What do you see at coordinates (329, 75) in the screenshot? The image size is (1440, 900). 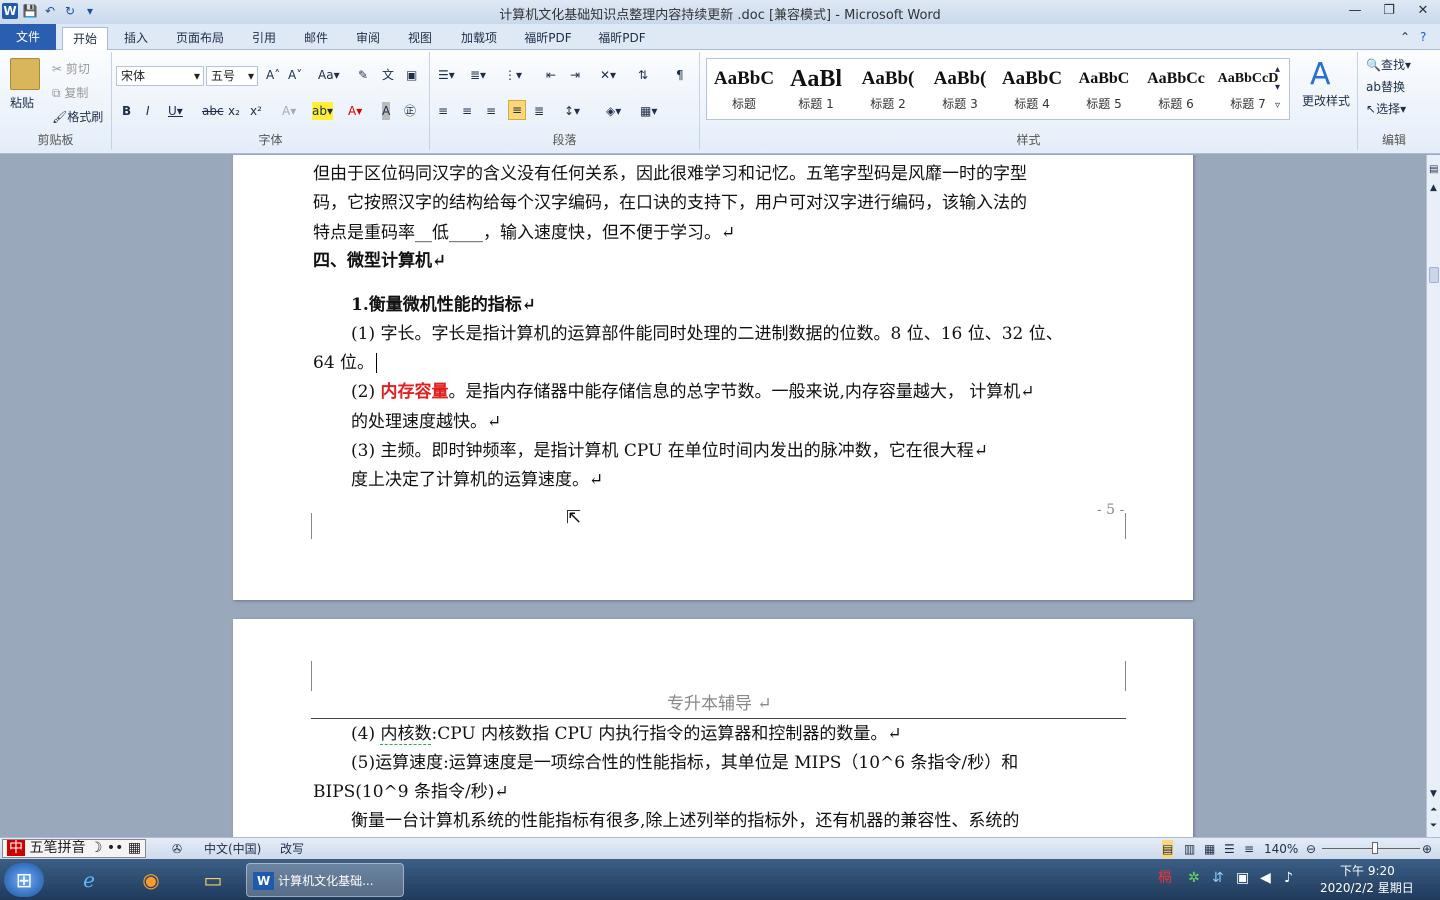 I see `change-case-icon: Aa▾` at bounding box center [329, 75].